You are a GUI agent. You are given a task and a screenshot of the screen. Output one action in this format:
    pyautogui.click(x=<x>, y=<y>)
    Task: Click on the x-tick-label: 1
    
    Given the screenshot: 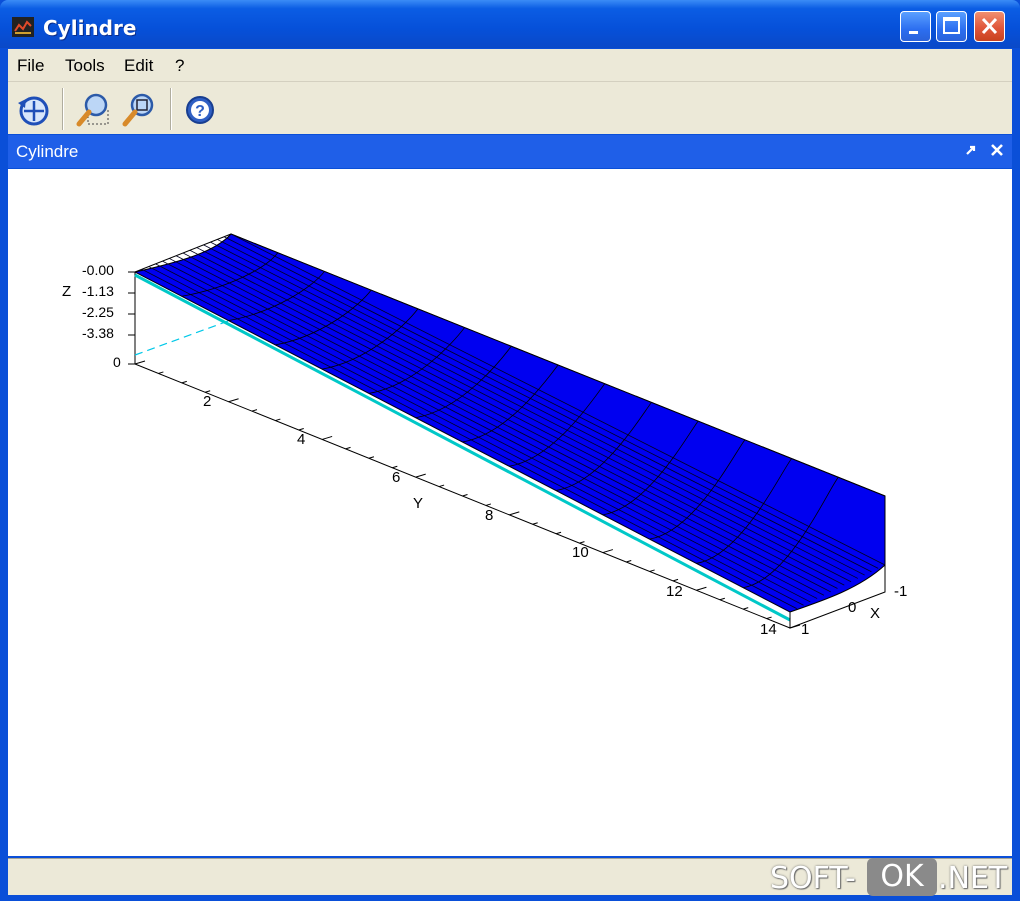 What is the action you would take?
    pyautogui.click(x=805, y=629)
    